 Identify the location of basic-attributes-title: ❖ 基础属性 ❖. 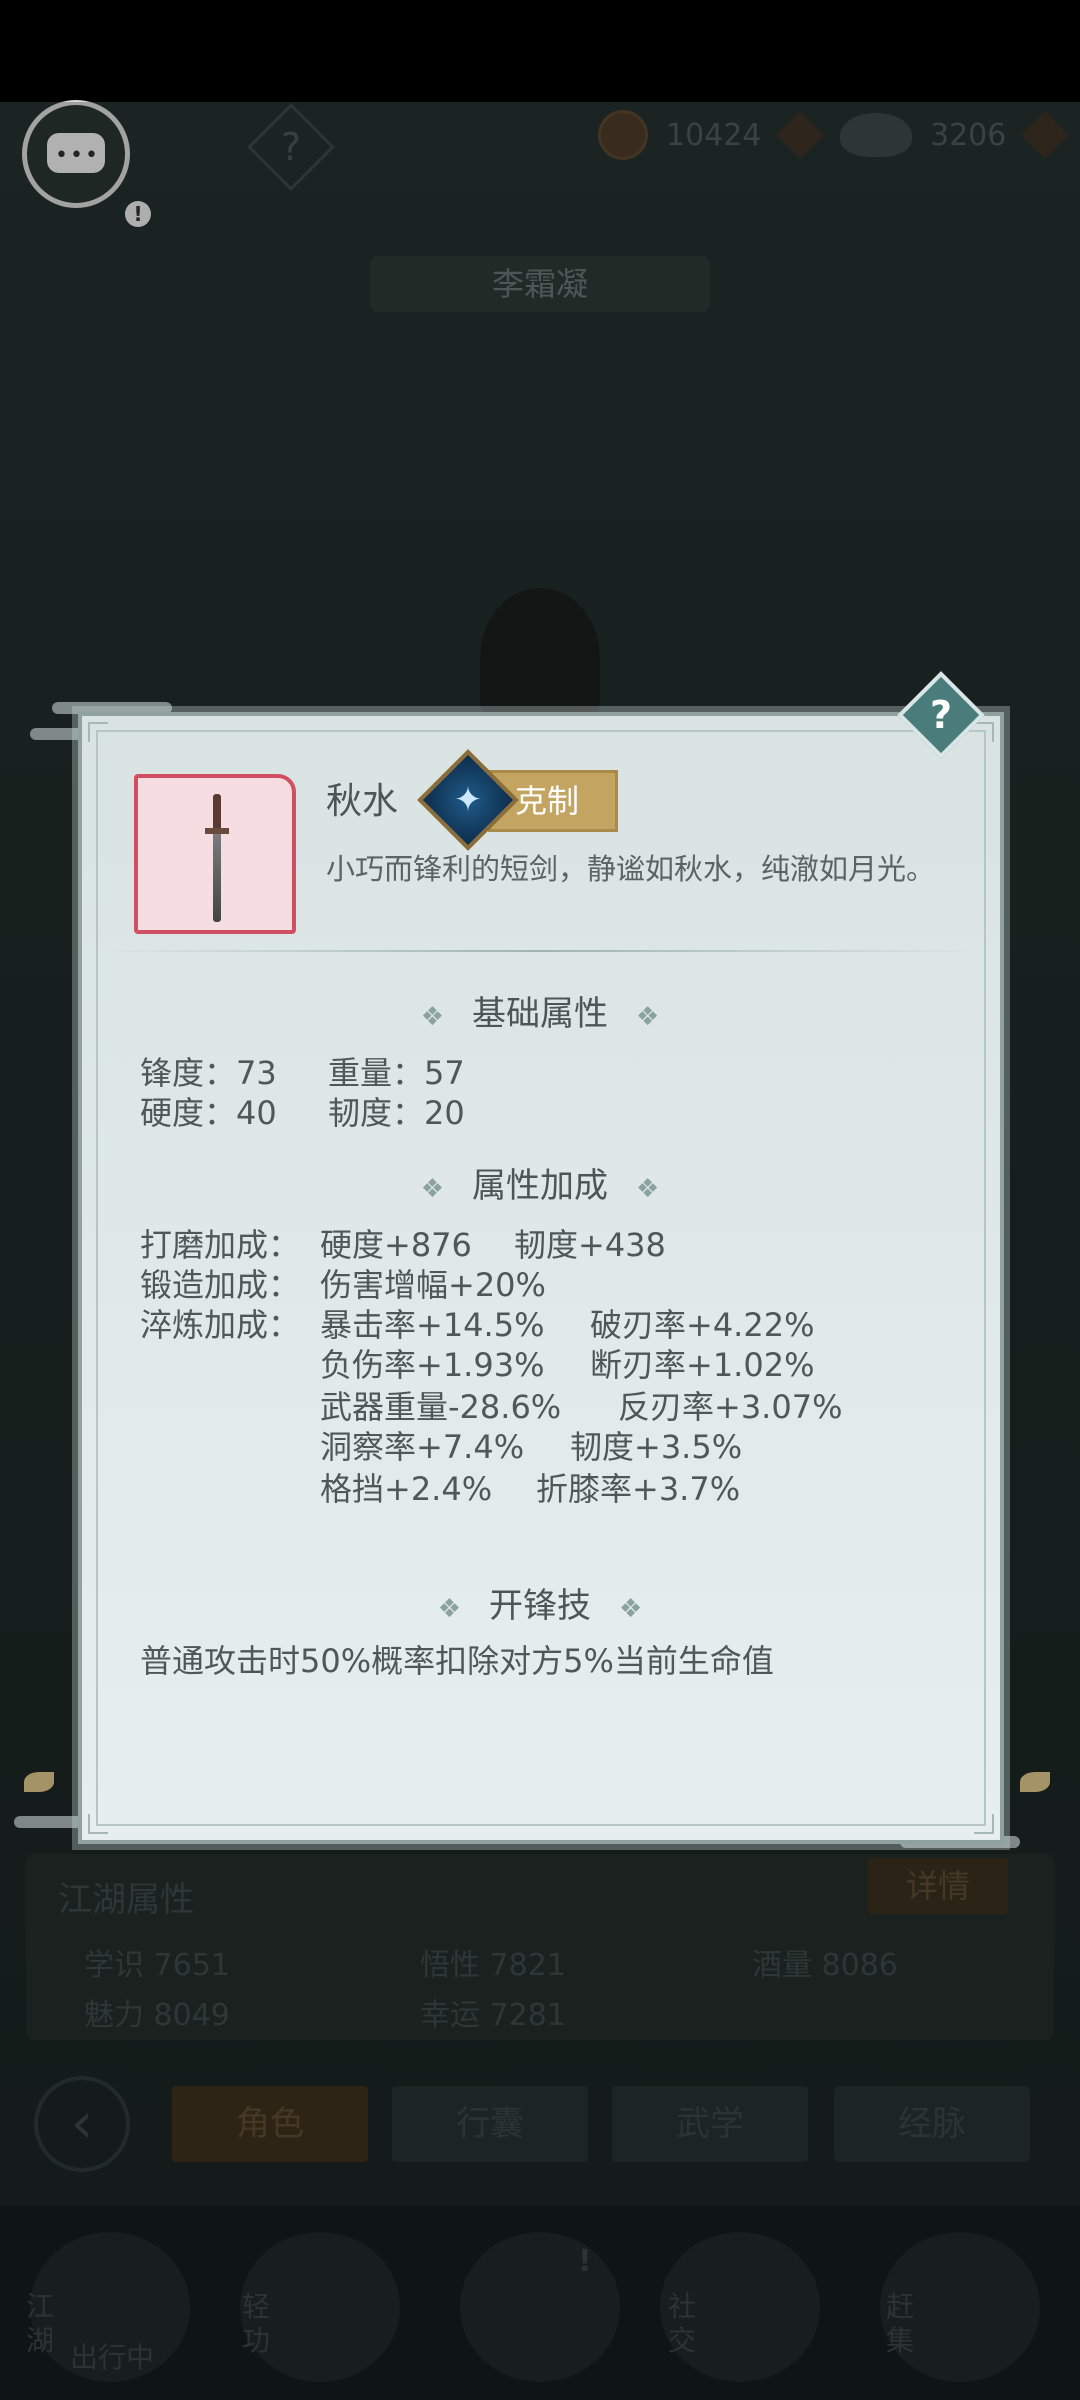
(540, 1010).